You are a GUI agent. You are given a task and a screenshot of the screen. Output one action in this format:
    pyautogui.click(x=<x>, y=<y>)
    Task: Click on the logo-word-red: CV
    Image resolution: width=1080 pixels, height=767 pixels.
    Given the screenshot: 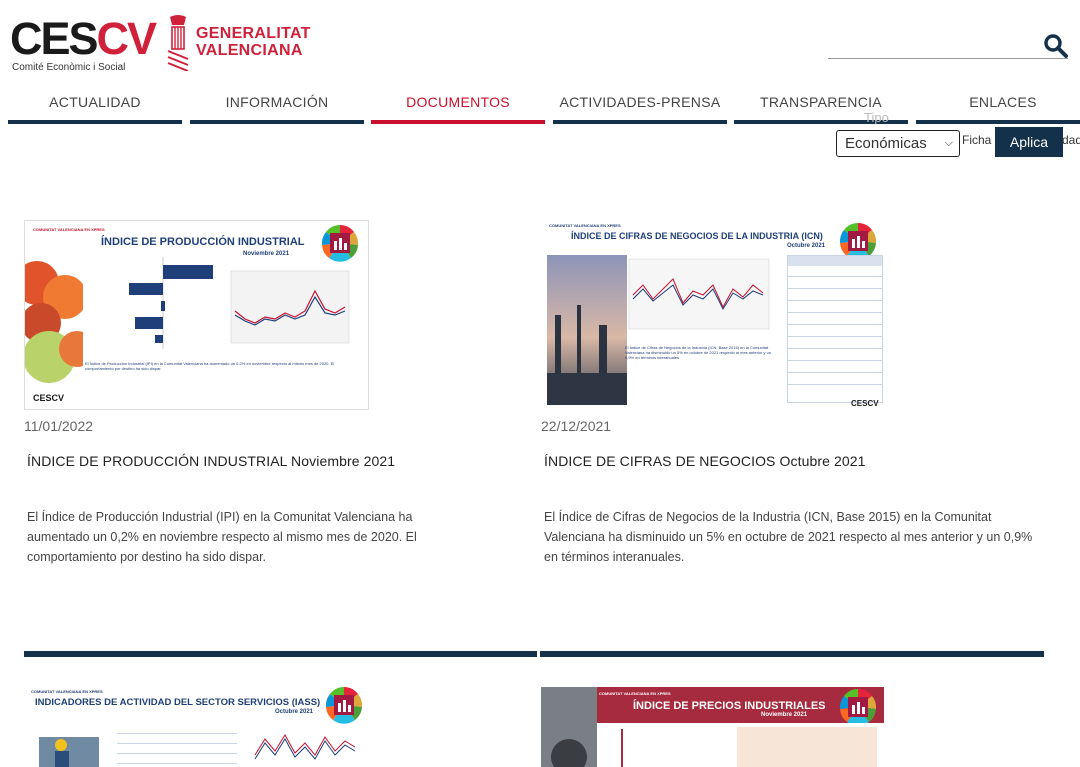 What is the action you would take?
    pyautogui.click(x=126, y=38)
    